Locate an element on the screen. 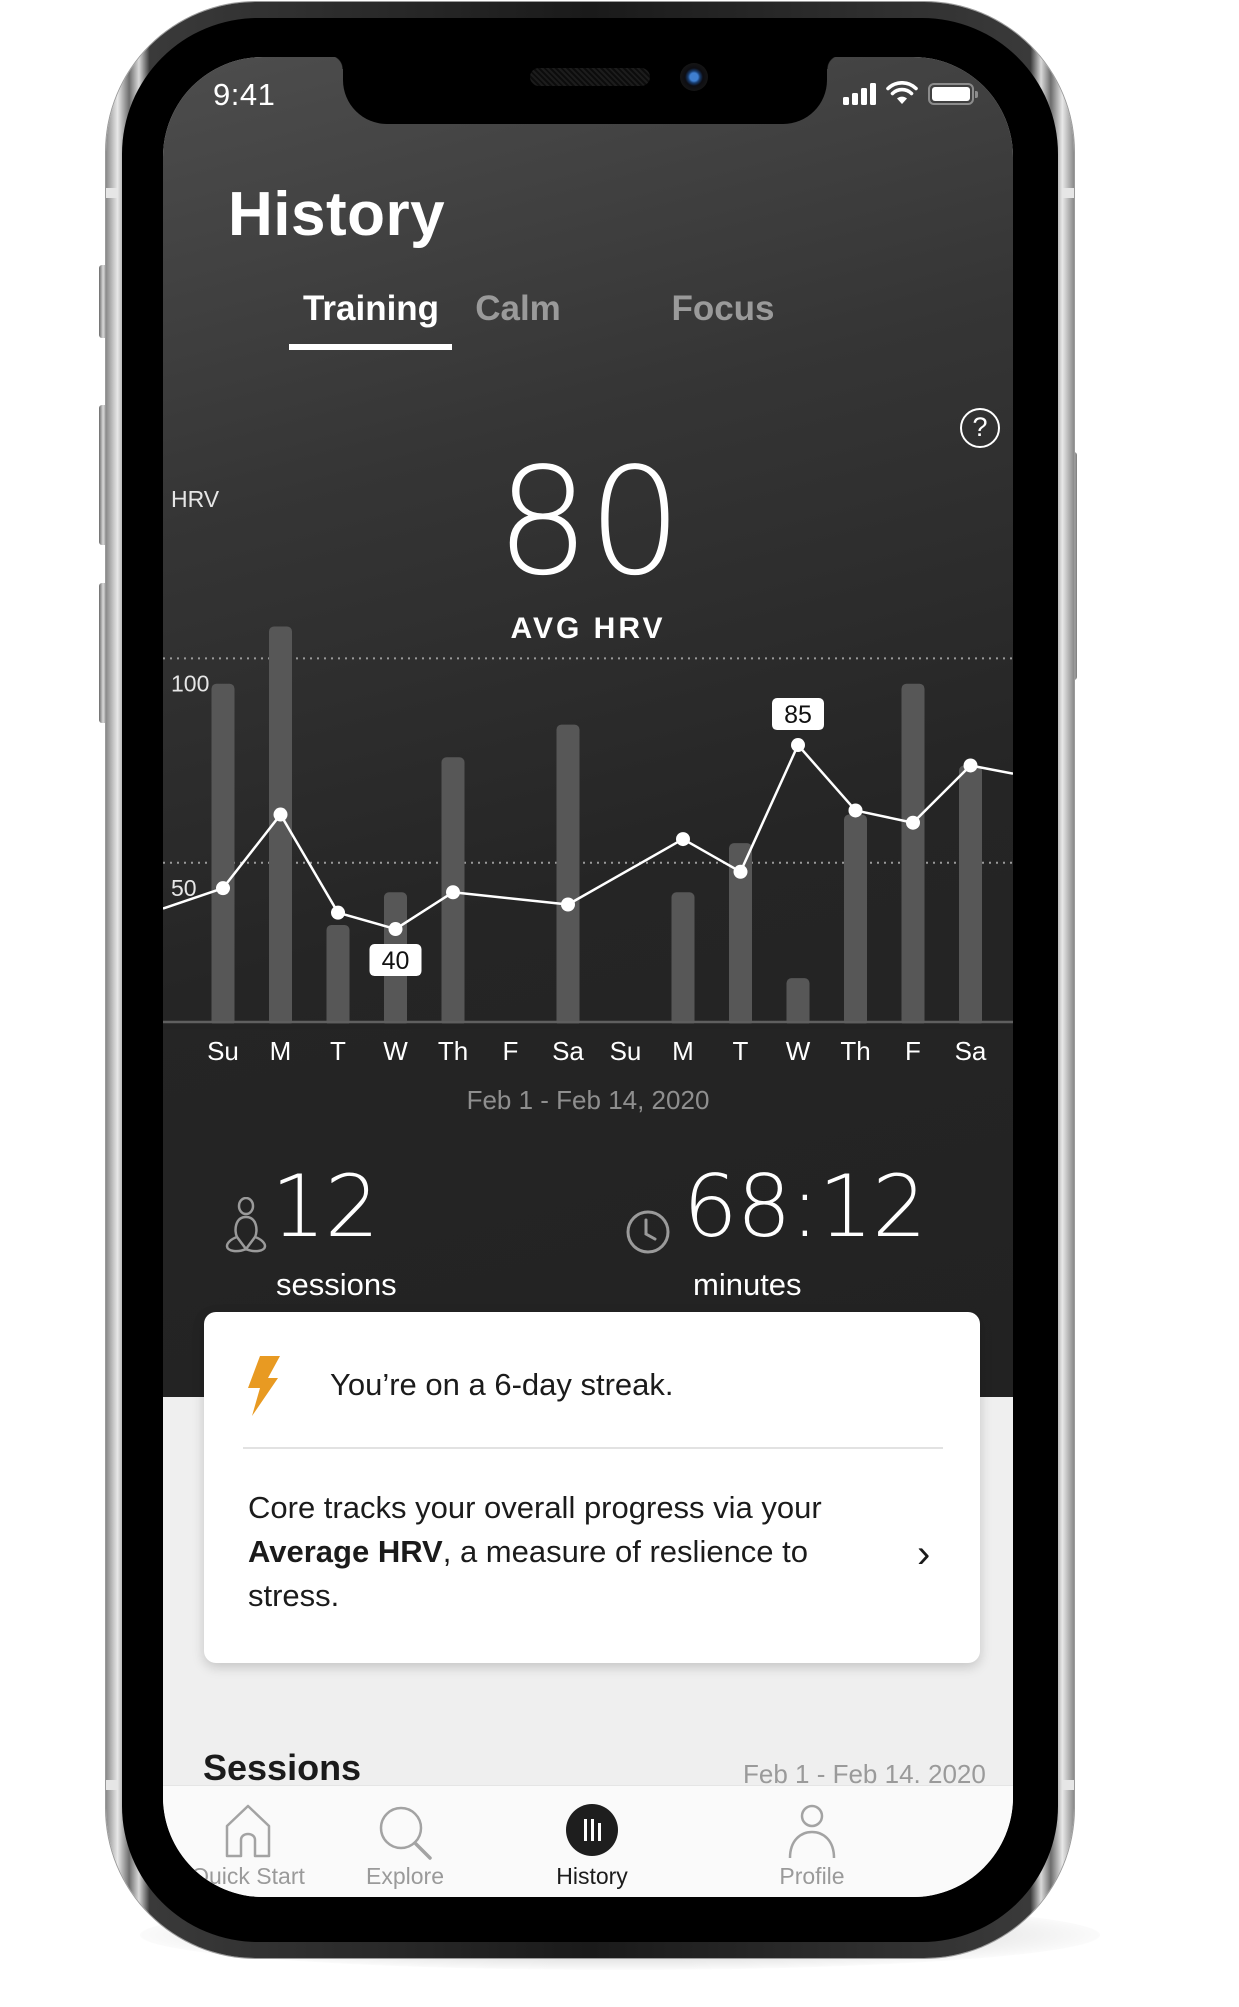  chevron-right-icon: › is located at coordinates (923, 1554).